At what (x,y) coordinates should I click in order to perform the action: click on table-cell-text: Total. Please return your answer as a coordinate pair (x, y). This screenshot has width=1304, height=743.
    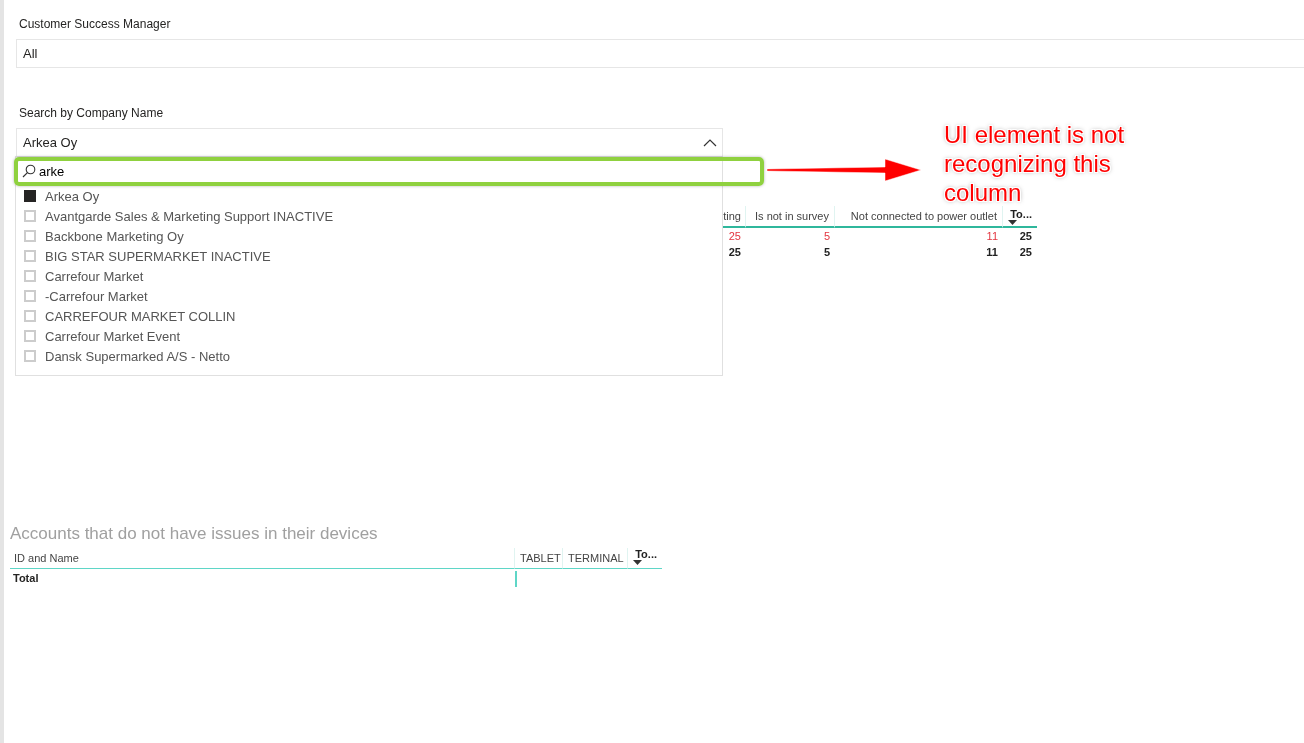
    Looking at the image, I should click on (26, 578).